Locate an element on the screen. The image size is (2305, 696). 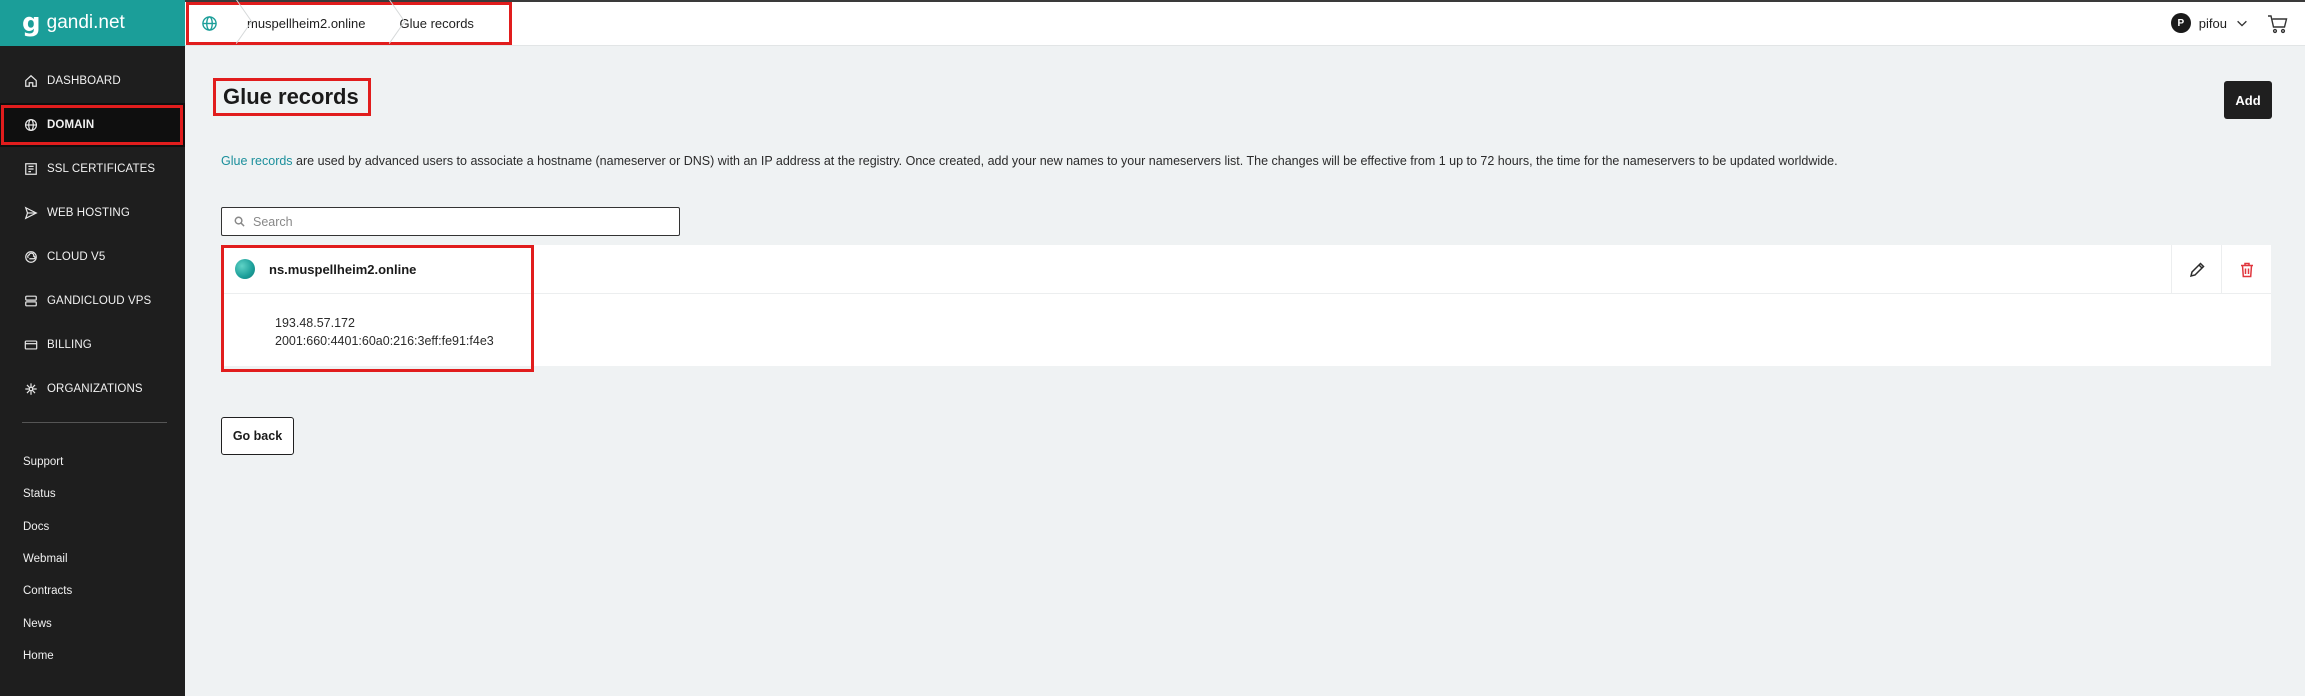
nav-item-organizations: ORGANIZATIONS is located at coordinates (92, 389).